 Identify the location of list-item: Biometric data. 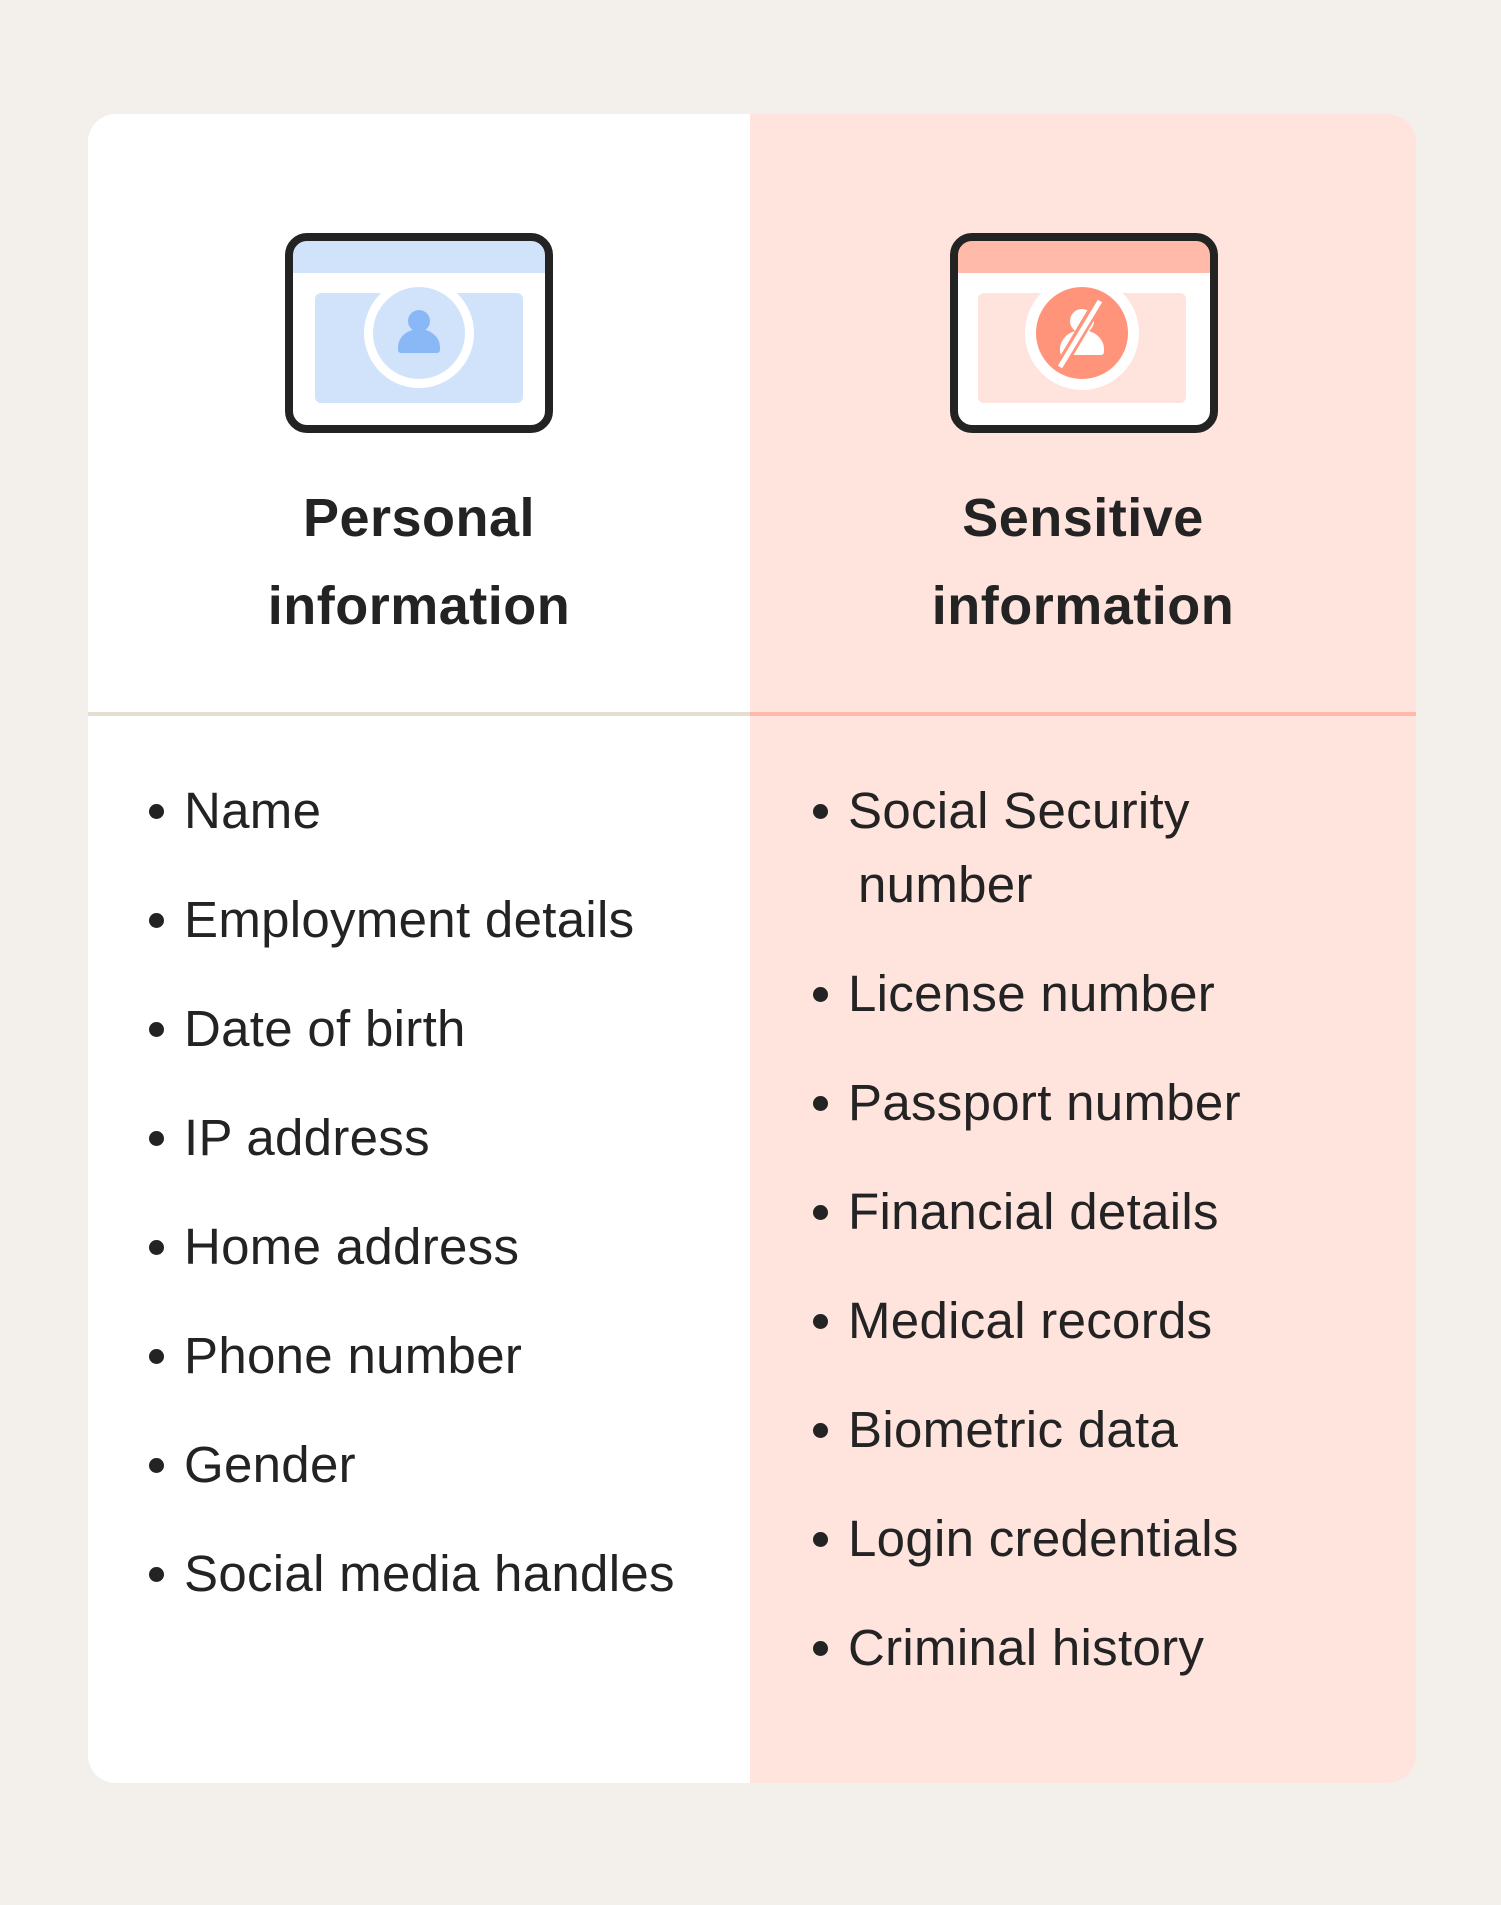
(1070, 1430).